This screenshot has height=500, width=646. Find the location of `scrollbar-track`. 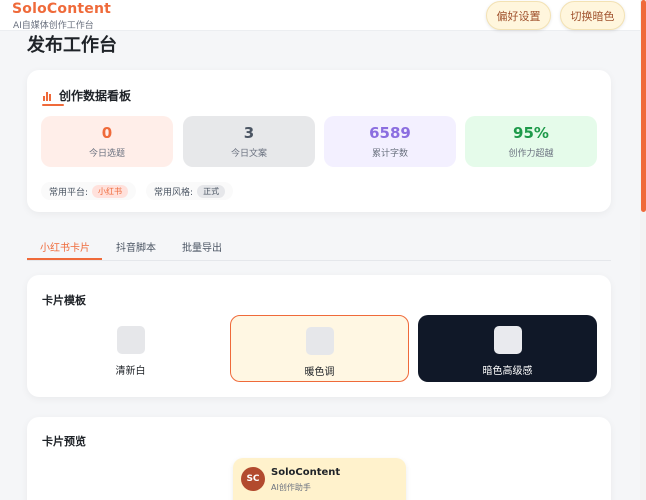

scrollbar-track is located at coordinates (643, 250).